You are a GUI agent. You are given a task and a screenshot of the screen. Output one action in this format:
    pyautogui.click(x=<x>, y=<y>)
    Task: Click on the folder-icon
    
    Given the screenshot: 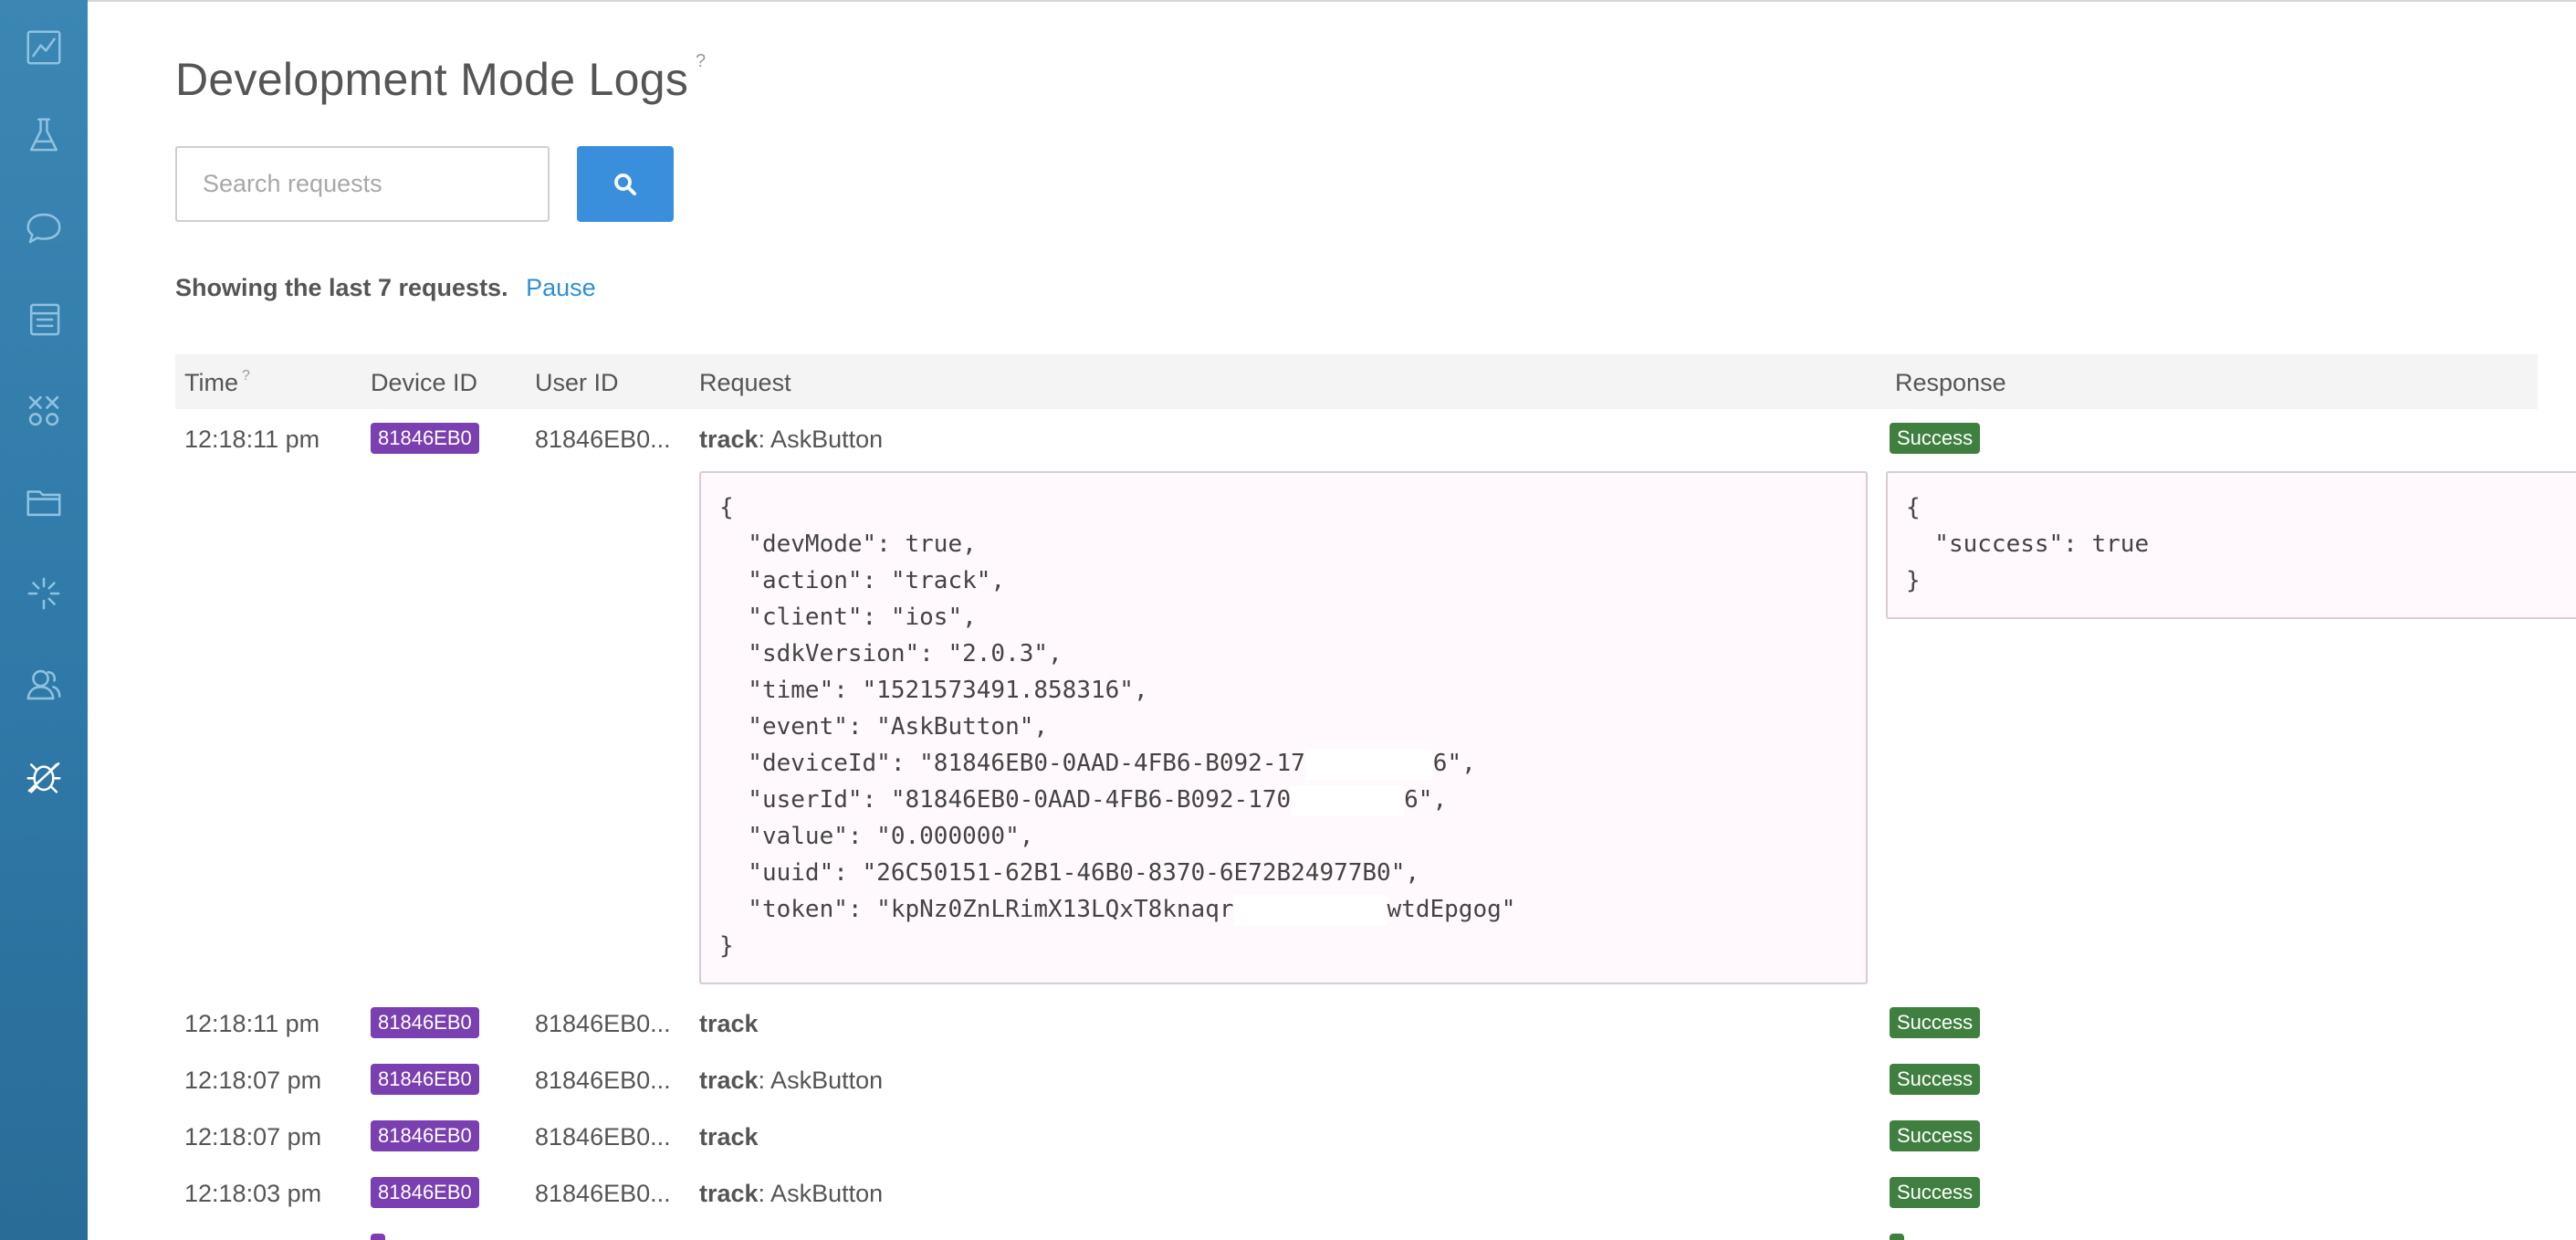 What is the action you would take?
    pyautogui.click(x=43, y=504)
    